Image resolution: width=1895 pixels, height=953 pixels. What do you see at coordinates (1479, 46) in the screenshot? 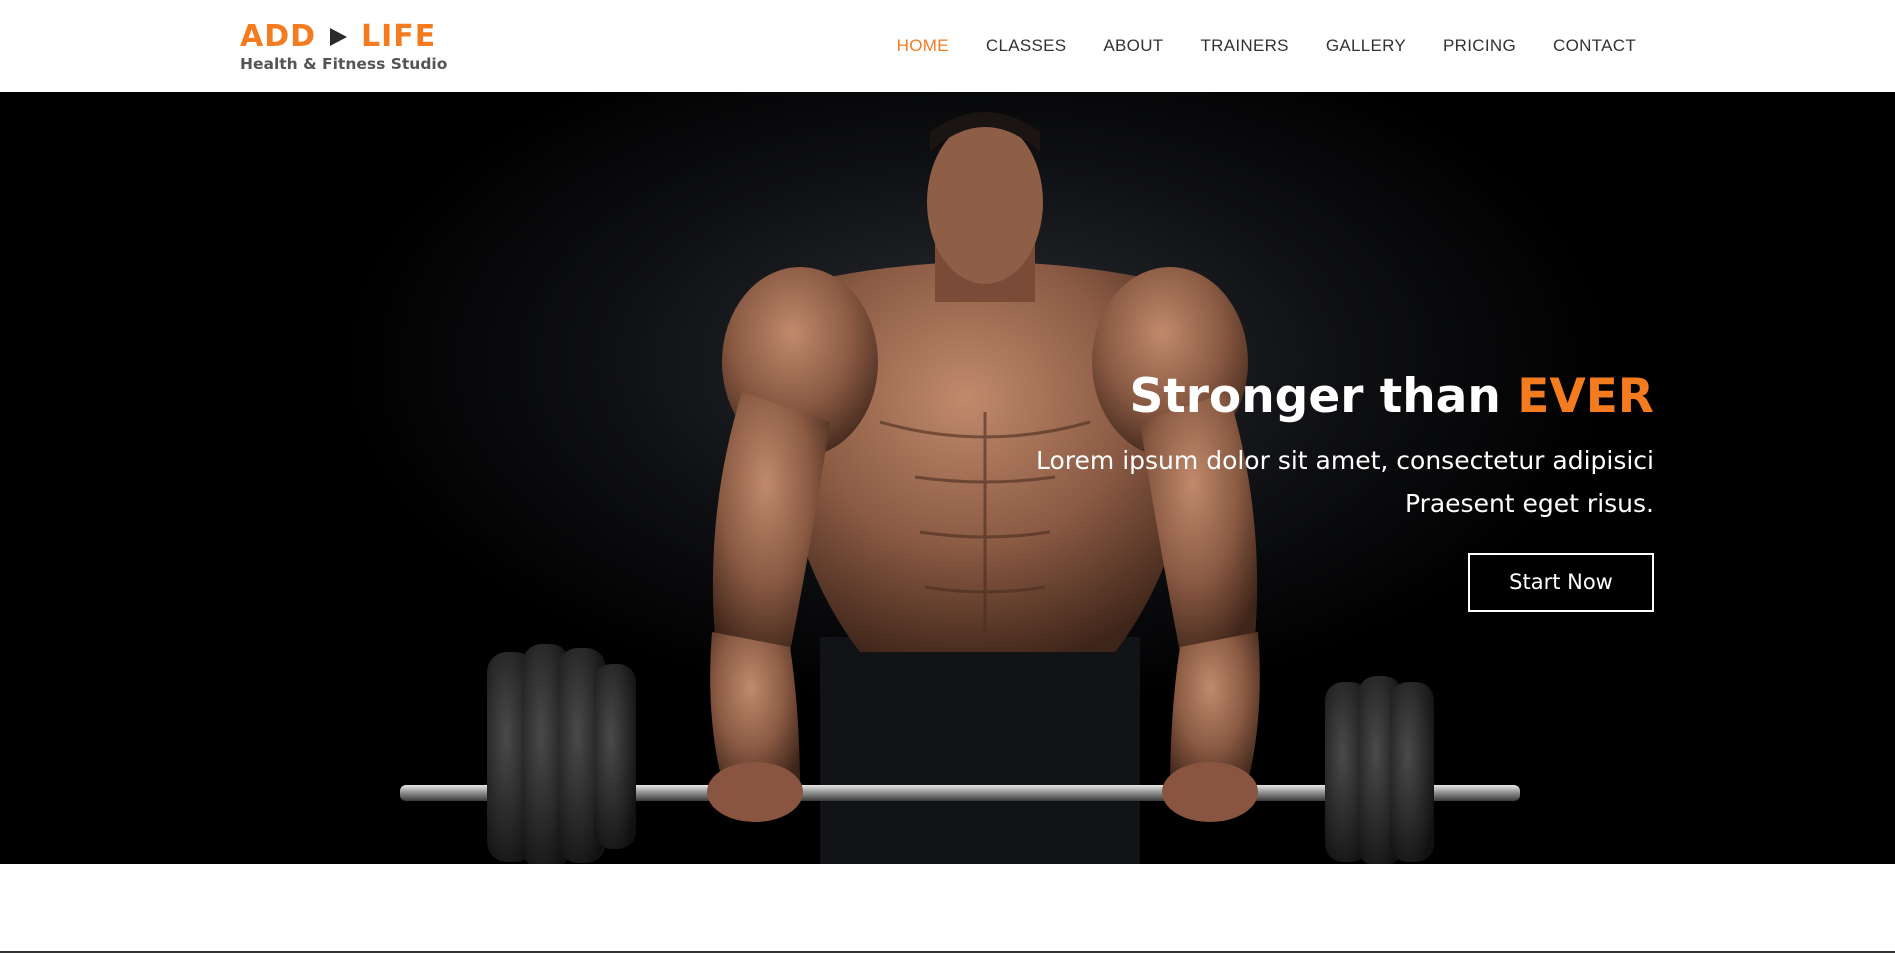
I see `nav-item-pricing: PRICING` at bounding box center [1479, 46].